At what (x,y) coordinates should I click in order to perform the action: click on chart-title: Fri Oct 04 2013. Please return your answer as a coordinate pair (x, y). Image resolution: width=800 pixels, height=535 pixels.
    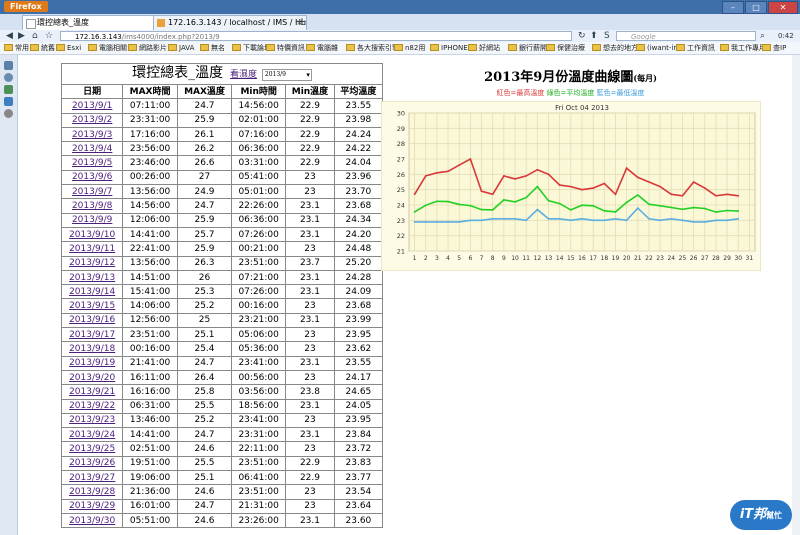
    Looking at the image, I should click on (582, 108).